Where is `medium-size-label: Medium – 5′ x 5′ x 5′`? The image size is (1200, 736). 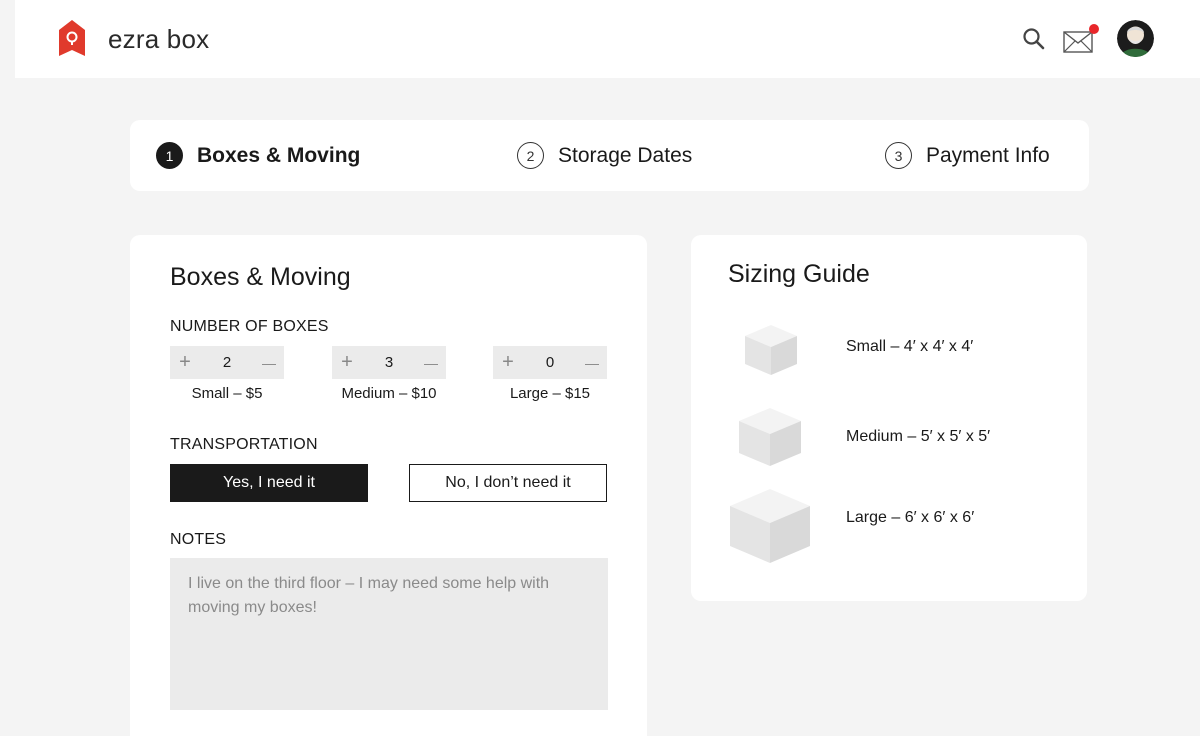
medium-size-label: Medium – 5′ x 5′ x 5′ is located at coordinates (918, 436).